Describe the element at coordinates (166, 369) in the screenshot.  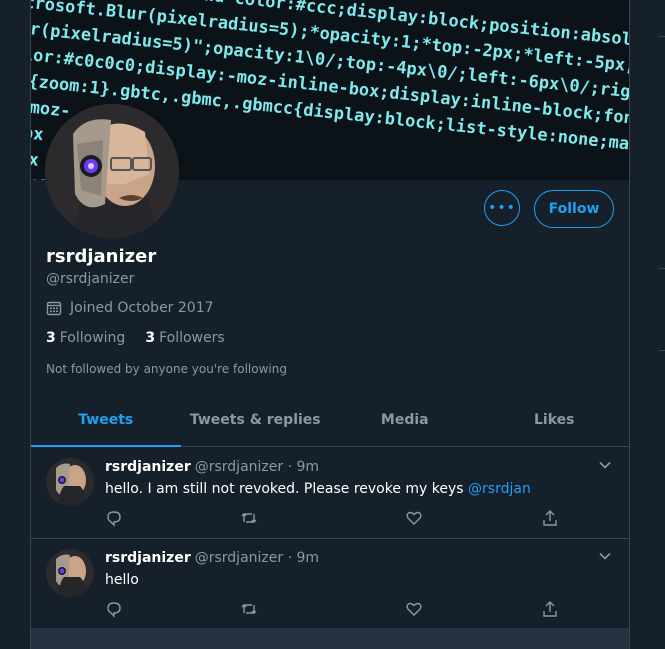
I see `not-followed-note: Not followed by anyone you're following` at that location.